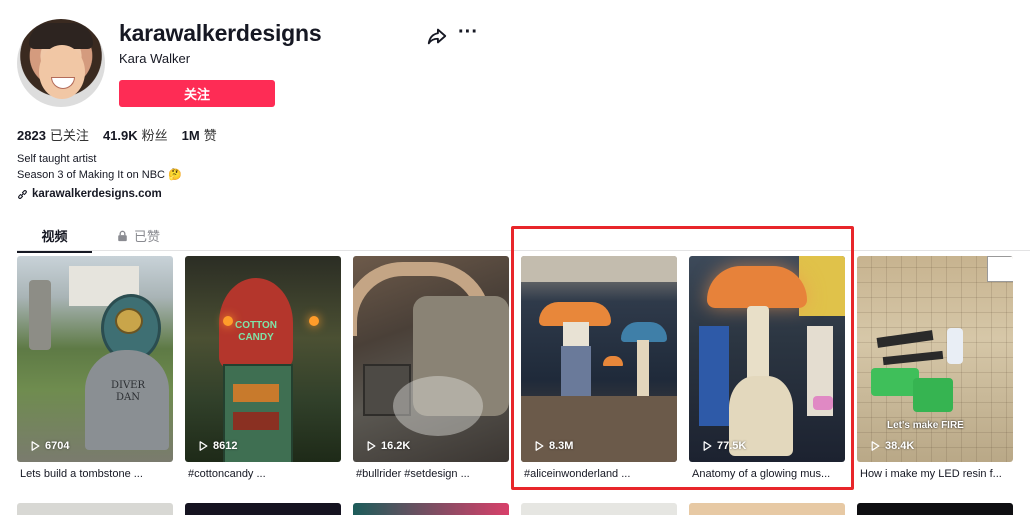  What do you see at coordinates (69, 135) in the screenshot?
I see `stat-following-label: 已关注` at bounding box center [69, 135].